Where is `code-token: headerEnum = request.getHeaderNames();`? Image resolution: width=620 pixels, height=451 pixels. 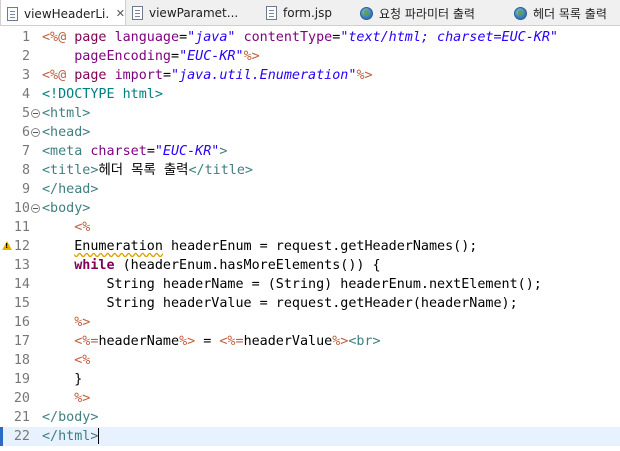 code-token: headerEnum = request.getHeaderNames(); is located at coordinates (320, 246).